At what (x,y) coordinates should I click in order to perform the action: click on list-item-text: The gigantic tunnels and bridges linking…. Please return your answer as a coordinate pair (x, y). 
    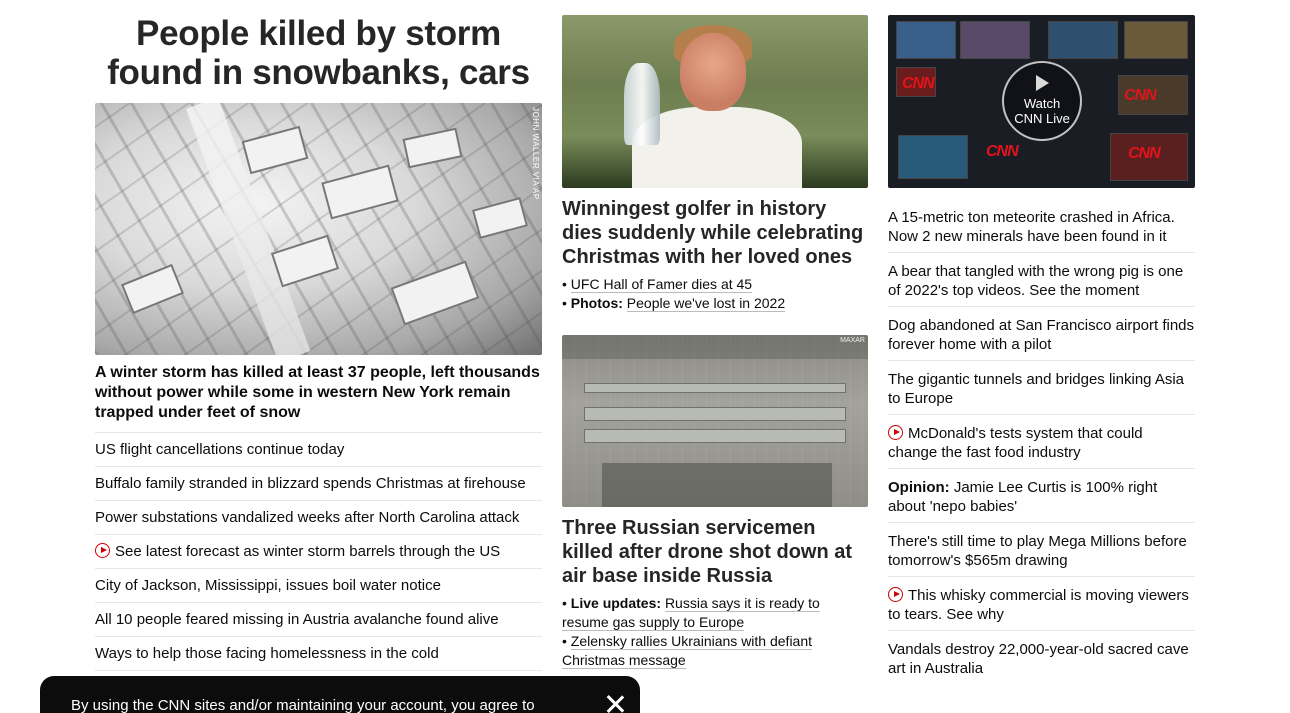
    Looking at the image, I should click on (1036, 389).